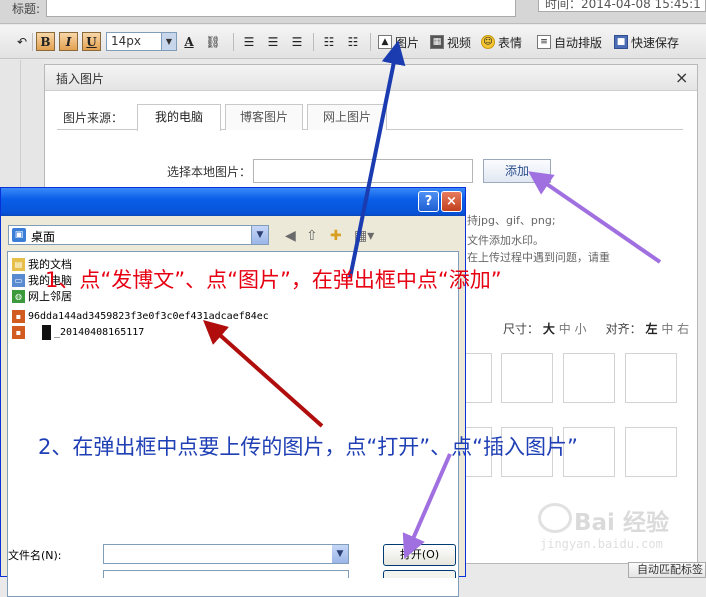 This screenshot has height=597, width=706. I want to click on paw-icon, so click(555, 518).